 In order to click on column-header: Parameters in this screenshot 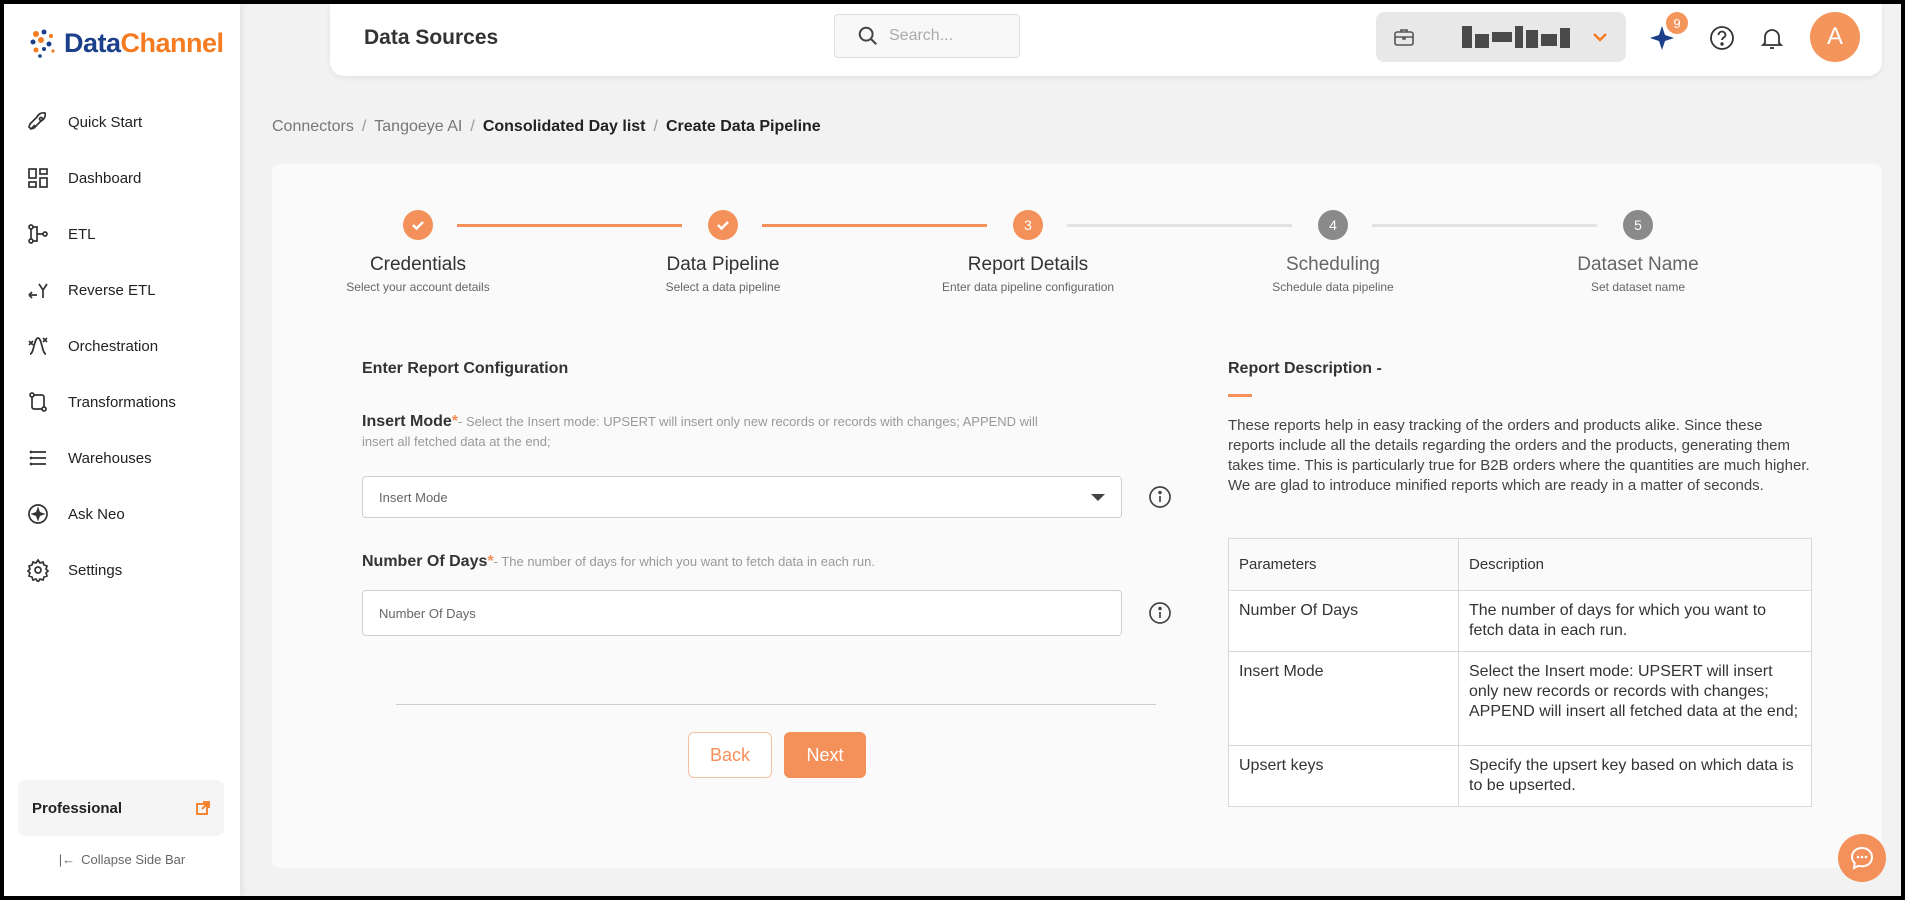, I will do `click(1343, 564)`.